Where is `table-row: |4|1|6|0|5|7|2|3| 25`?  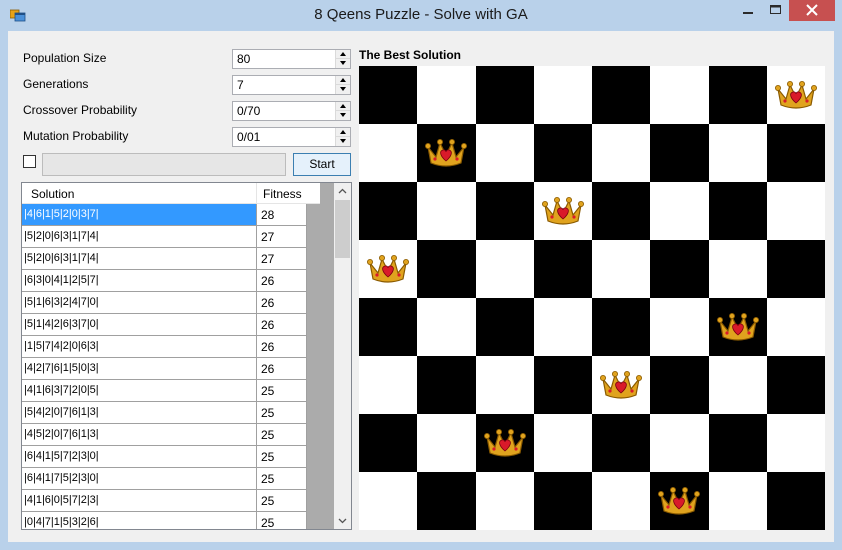 table-row: |4|1|6|0|5|7|2|3| 25 is located at coordinates (164, 501).